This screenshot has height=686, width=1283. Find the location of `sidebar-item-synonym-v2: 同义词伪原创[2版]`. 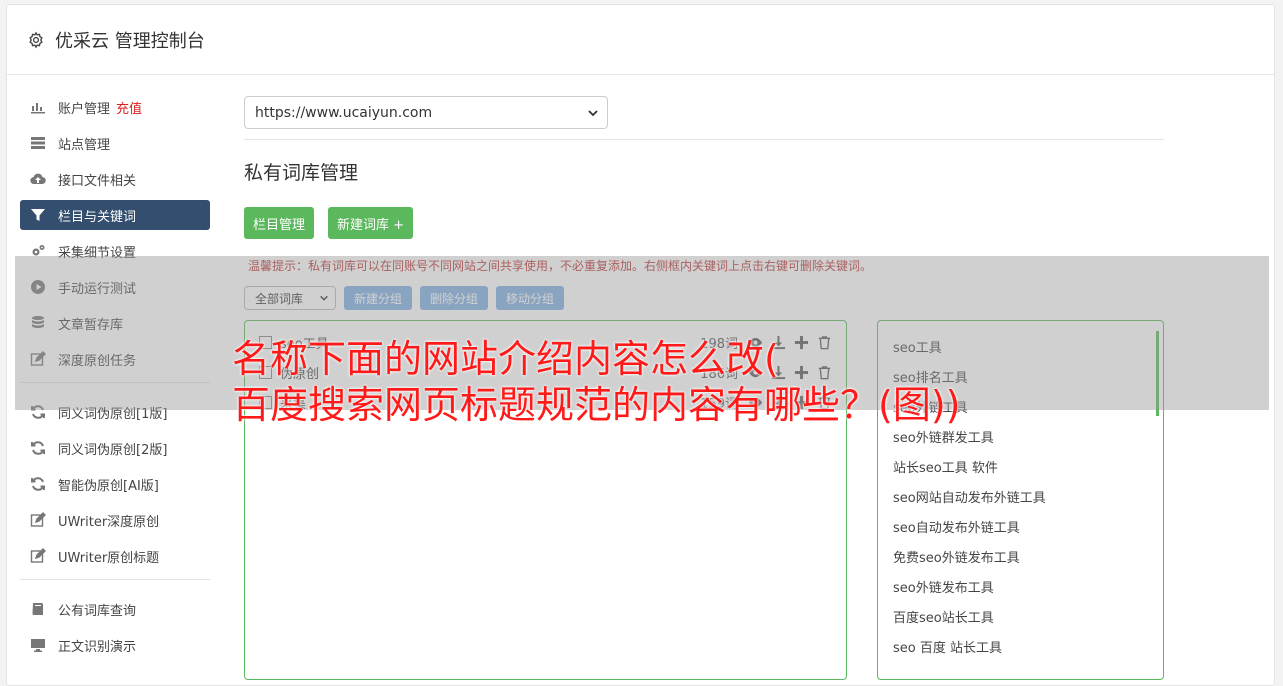

sidebar-item-synonym-v2: 同义词伪原创[2版] is located at coordinates (115, 448).